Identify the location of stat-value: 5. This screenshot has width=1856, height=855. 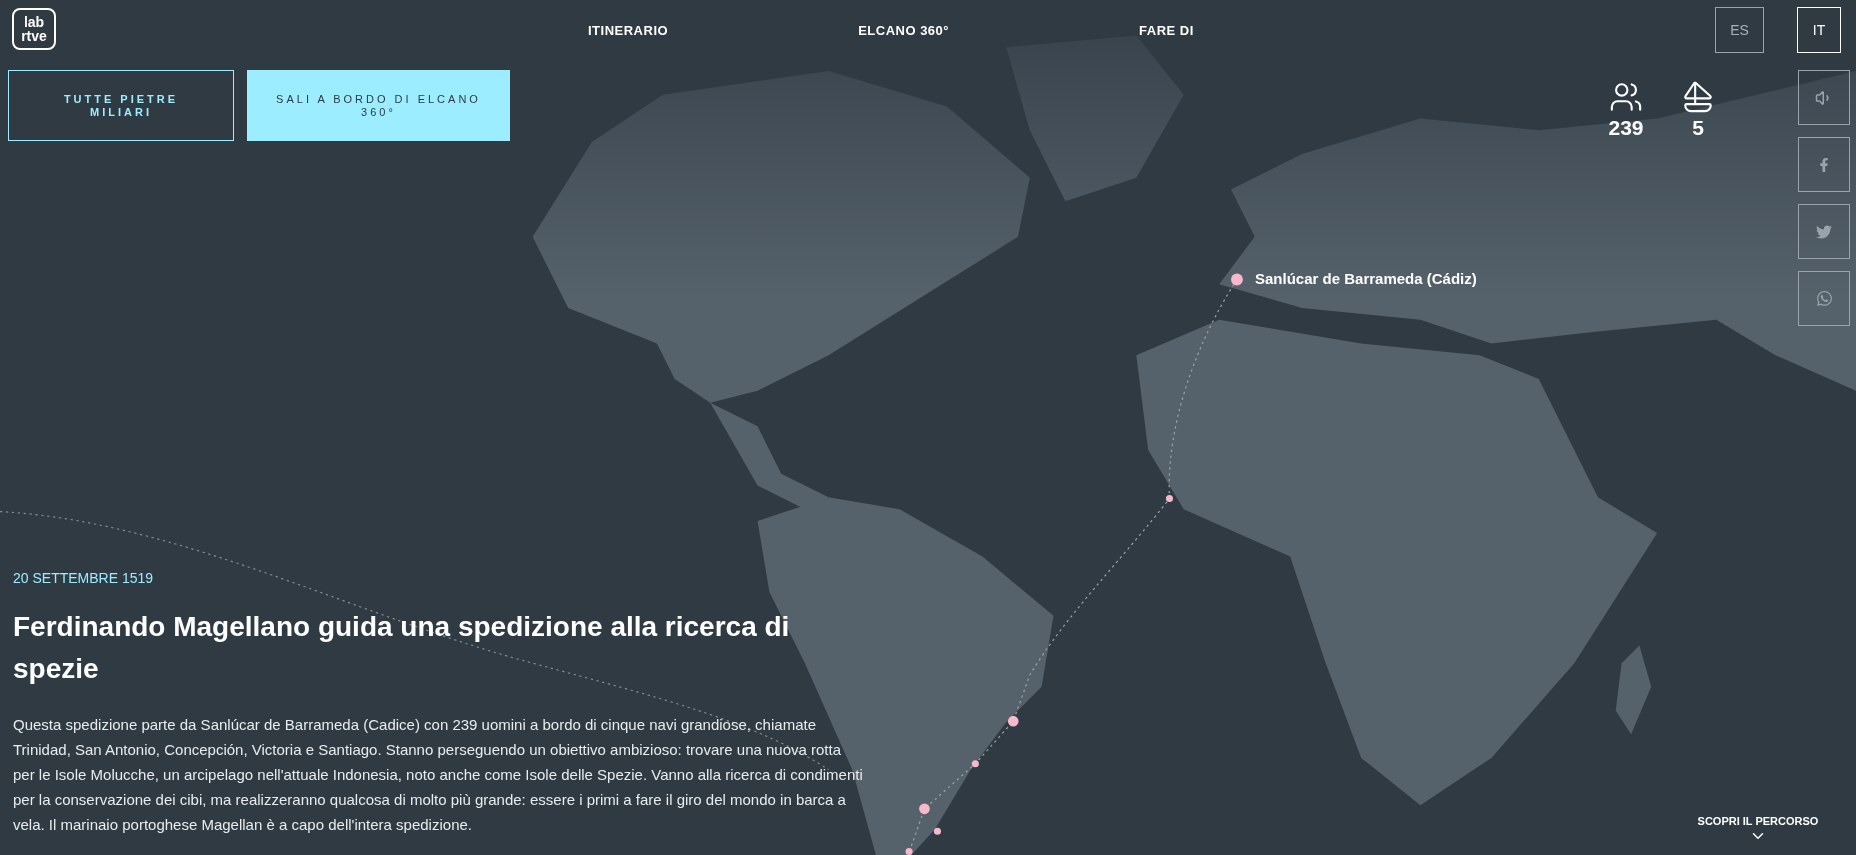
(1698, 128).